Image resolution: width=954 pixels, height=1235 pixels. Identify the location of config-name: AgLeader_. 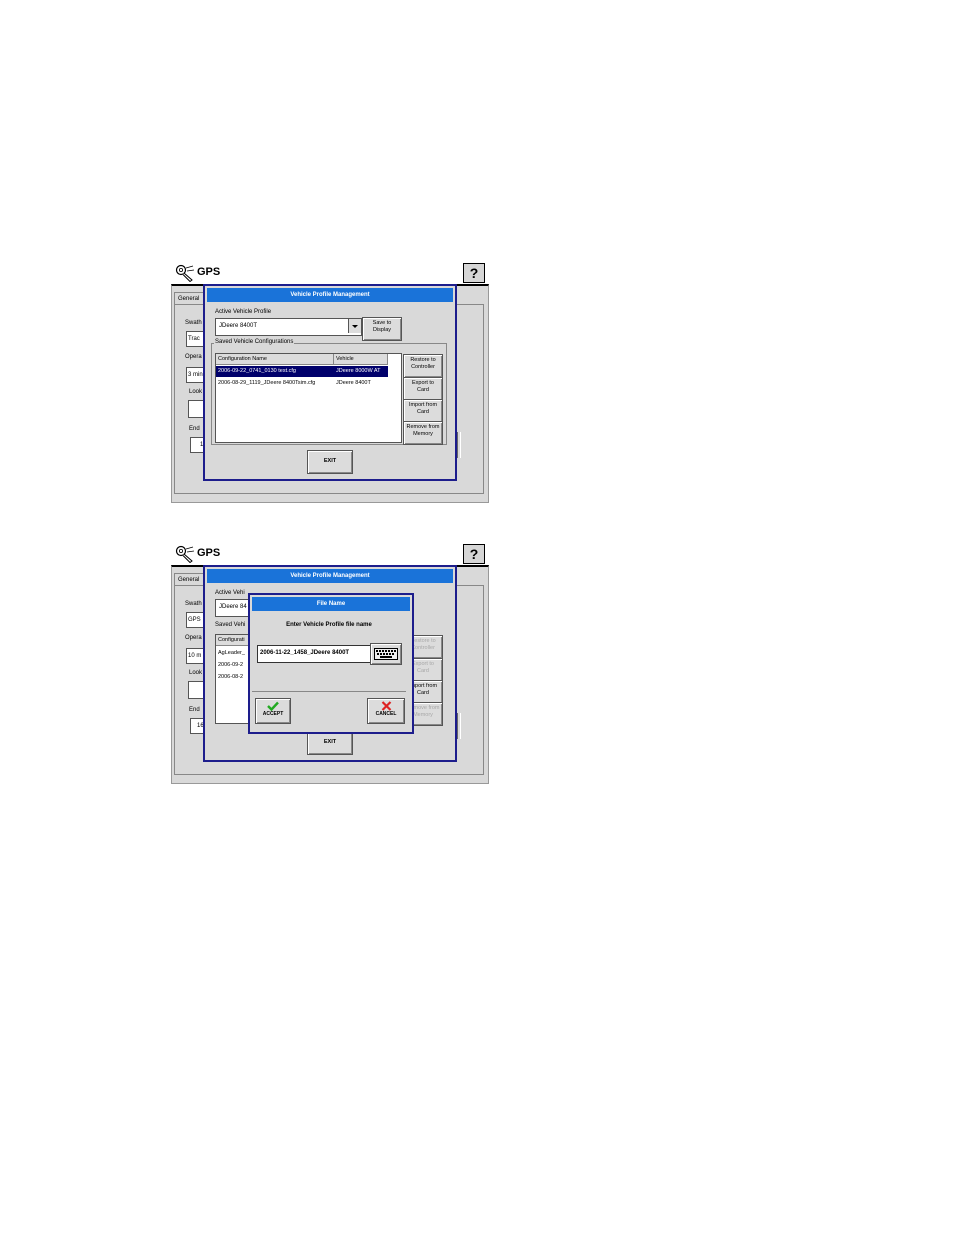
(231, 653).